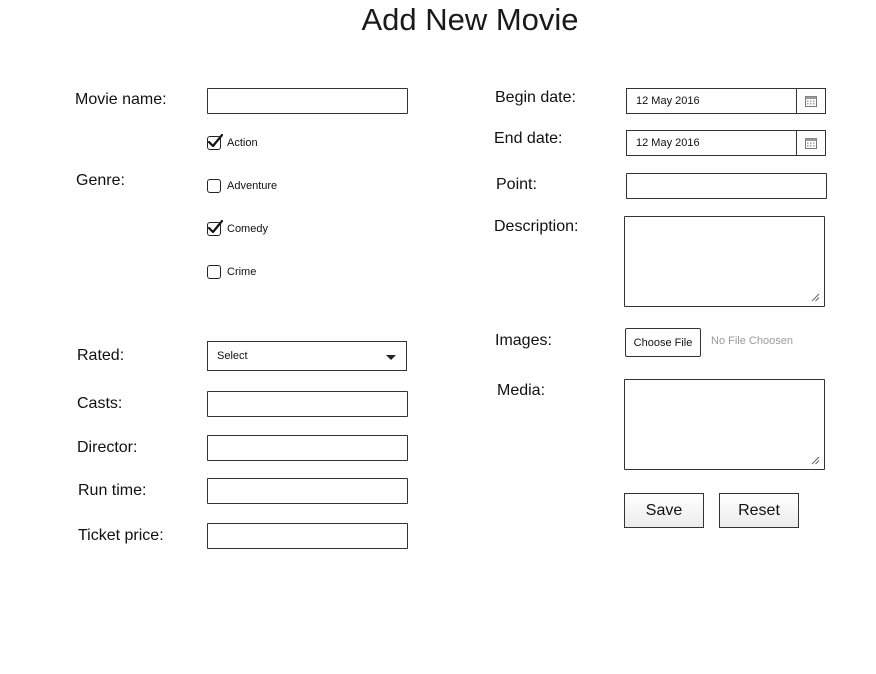 This screenshot has width=876, height=674. I want to click on genre-checkbox-action, so click(215, 141).